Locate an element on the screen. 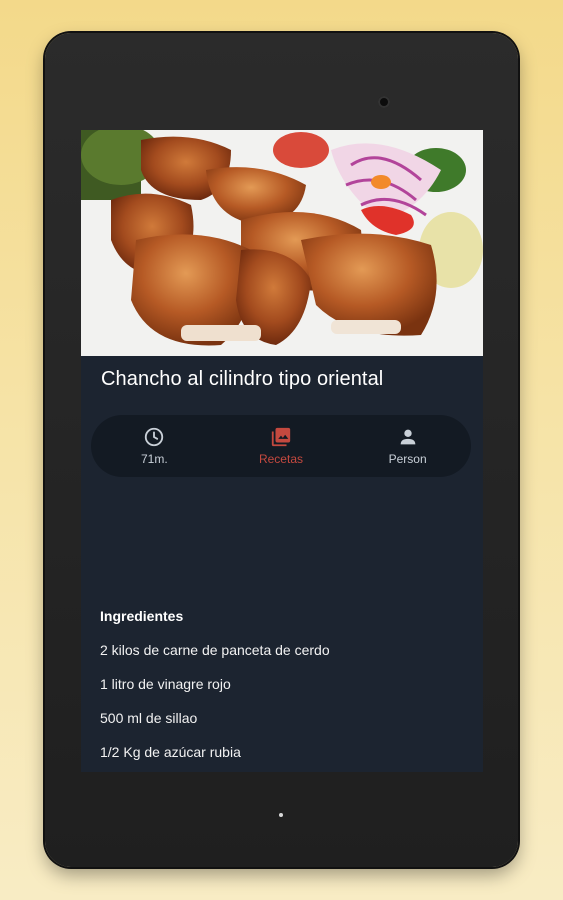  tab-recetas-label: Recetas is located at coordinates (280, 459).